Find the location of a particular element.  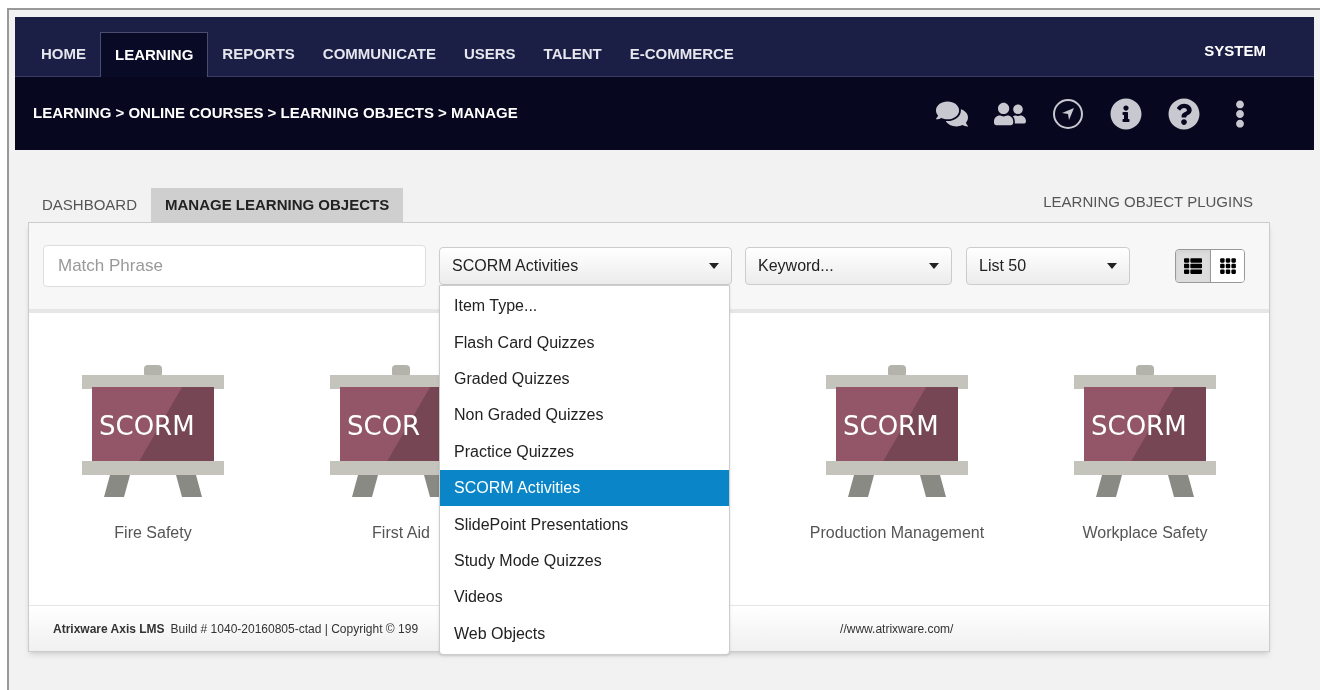

nav-tab: TALENT is located at coordinates (572, 54).